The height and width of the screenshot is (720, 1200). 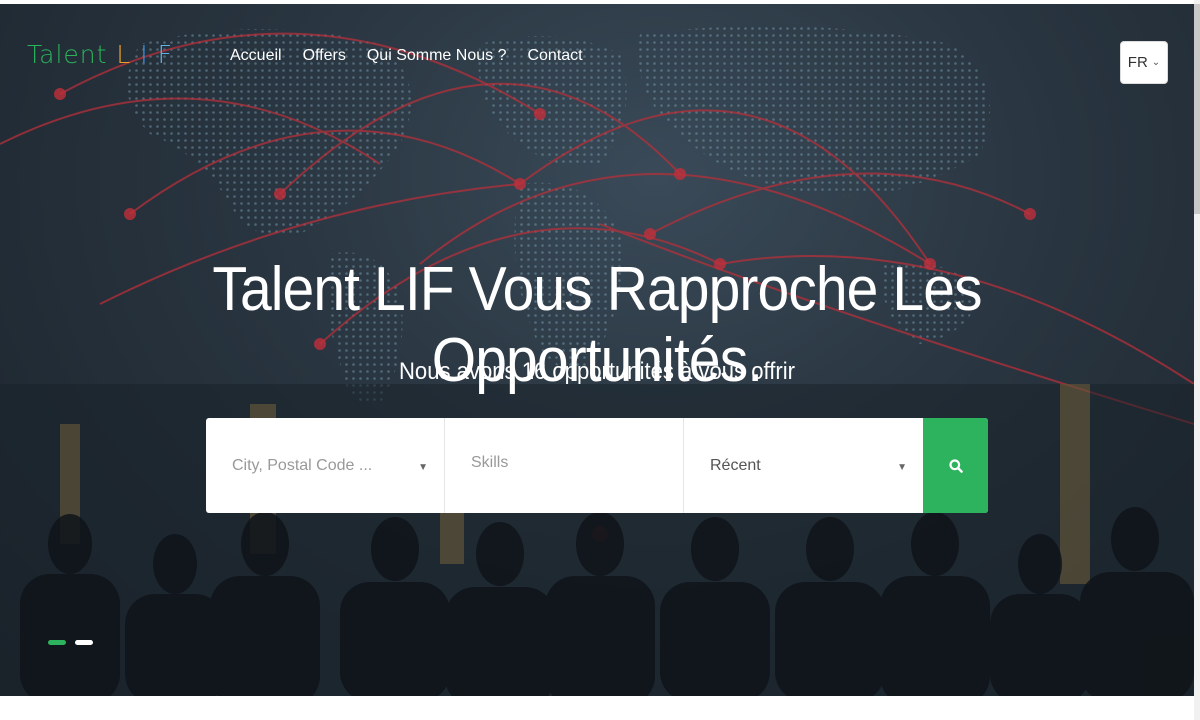 I want to click on logo-word: Talent, so click(x=67, y=54).